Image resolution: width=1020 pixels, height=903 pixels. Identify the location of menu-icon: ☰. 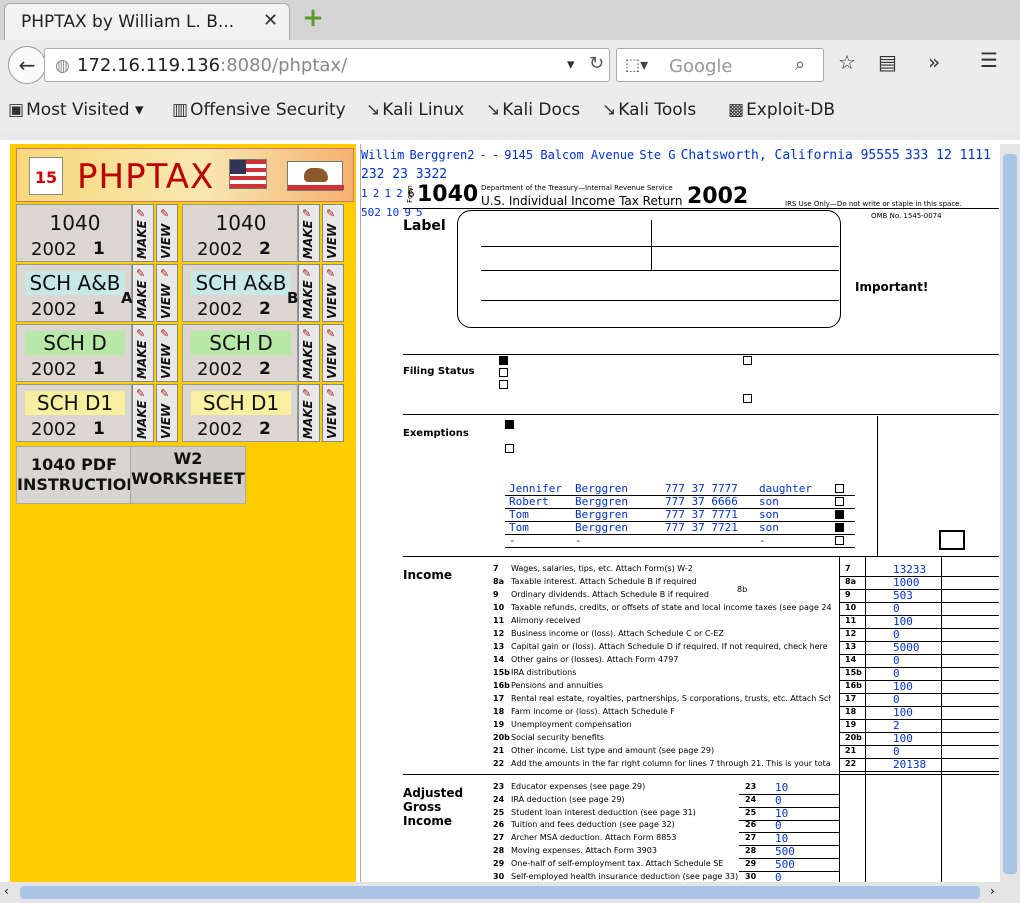
(989, 60).